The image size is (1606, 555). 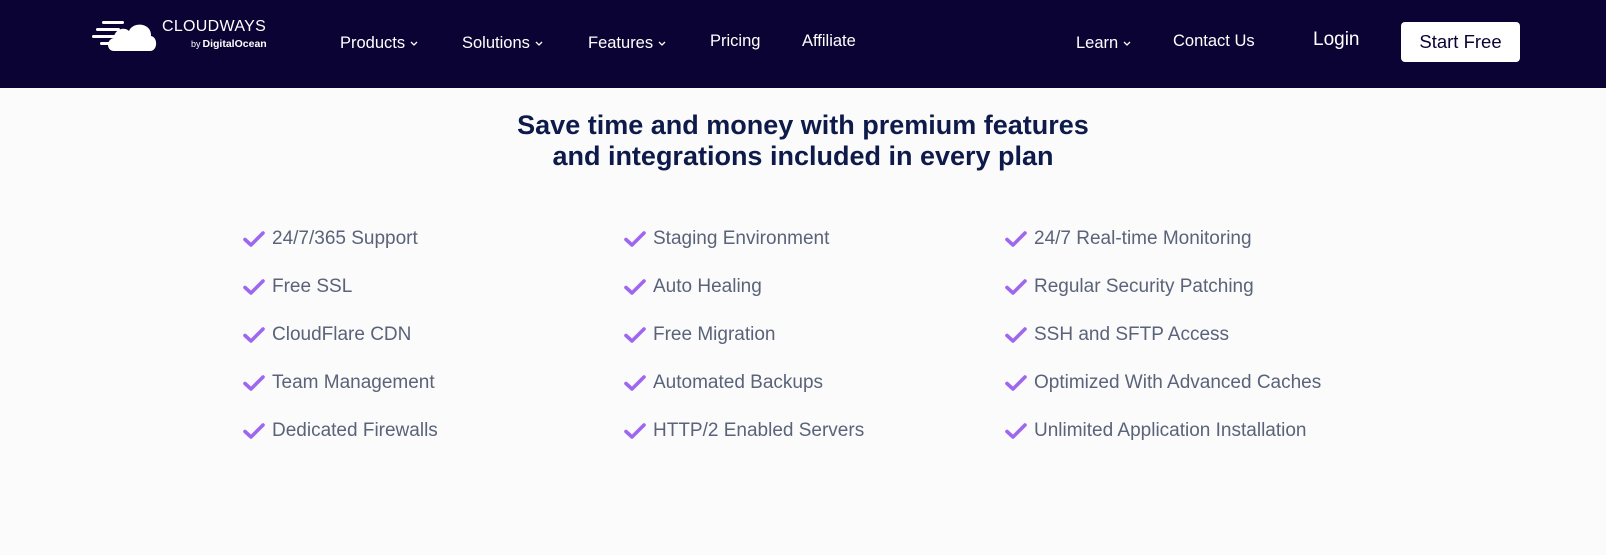 I want to click on feature-label: Auto Healing, so click(x=707, y=286).